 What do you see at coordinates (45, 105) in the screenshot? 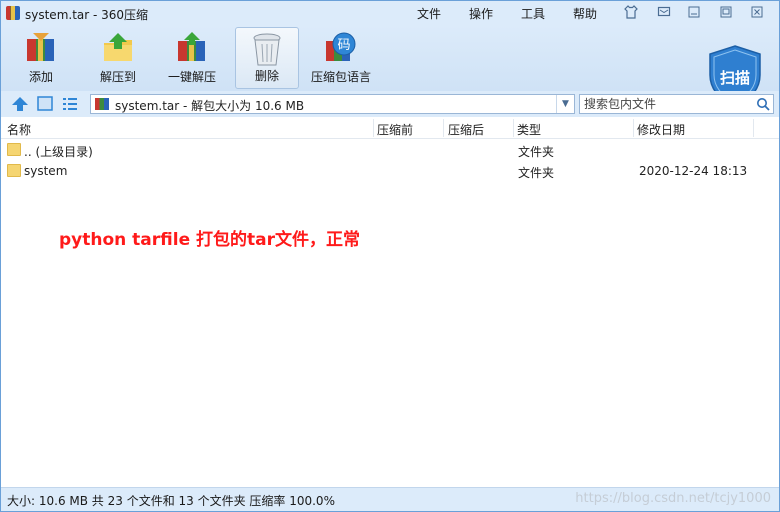
I see `thumbnail-view-icon` at bounding box center [45, 105].